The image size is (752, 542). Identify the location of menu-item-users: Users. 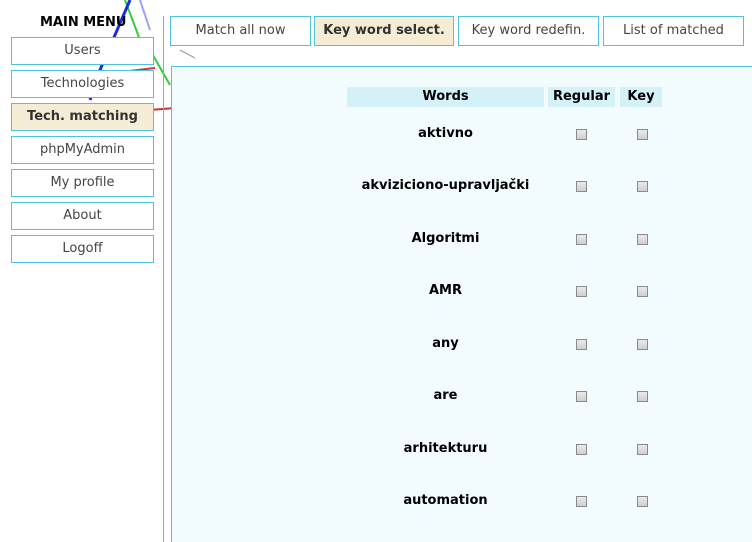
(82, 51).